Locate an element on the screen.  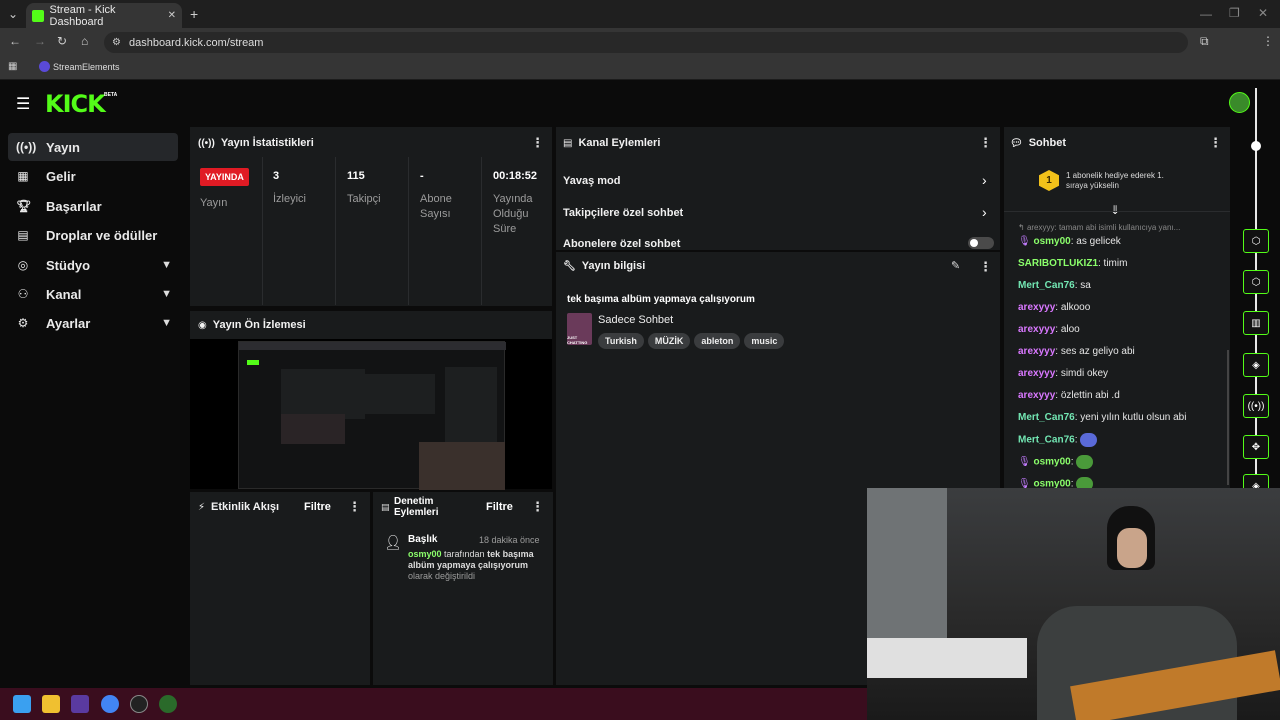
minimize-icon: — is located at coordinates (1206, 14).